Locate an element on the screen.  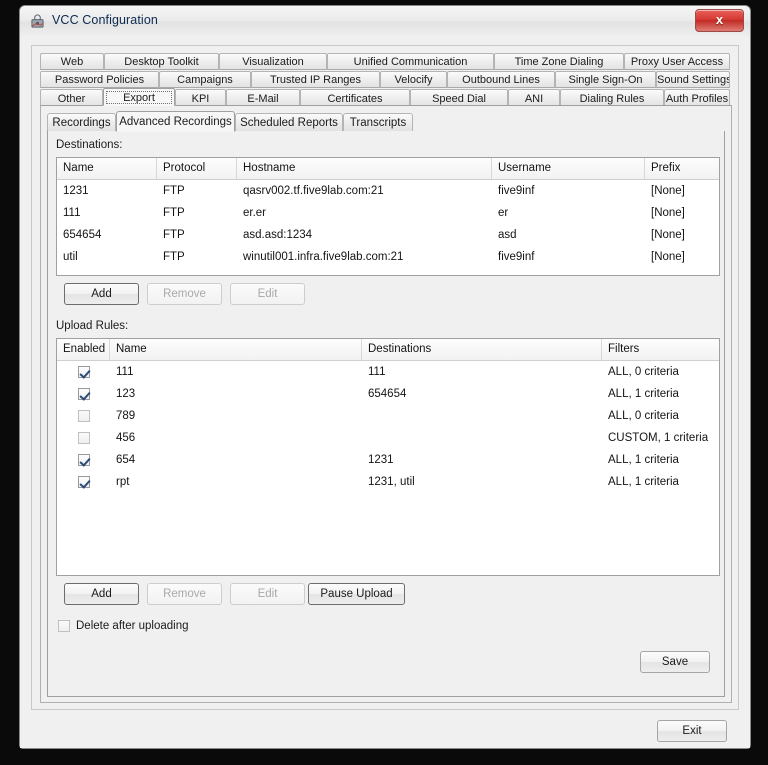
destinations-cell-username: five9inf is located at coordinates (516, 257).